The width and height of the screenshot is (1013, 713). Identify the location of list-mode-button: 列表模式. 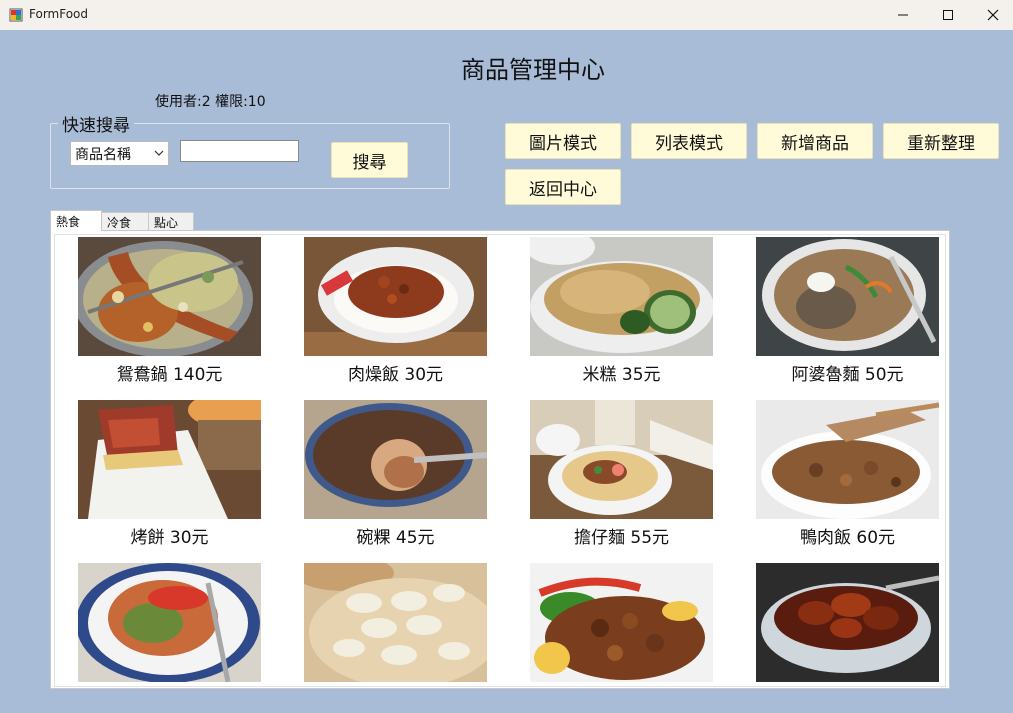
(689, 141).